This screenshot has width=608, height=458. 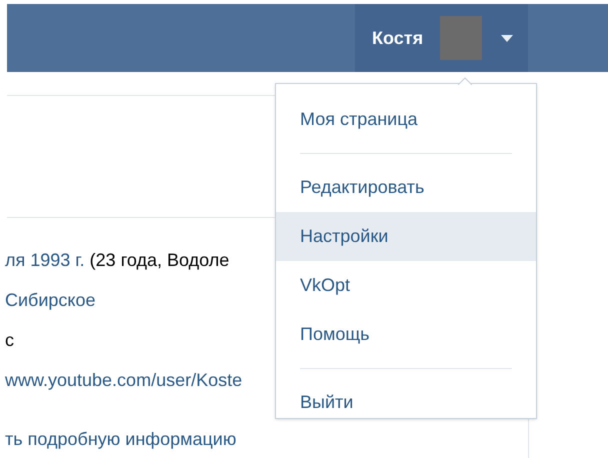 What do you see at coordinates (123, 380) in the screenshot?
I see `profile-link: www.youtube.com/user/Koste` at bounding box center [123, 380].